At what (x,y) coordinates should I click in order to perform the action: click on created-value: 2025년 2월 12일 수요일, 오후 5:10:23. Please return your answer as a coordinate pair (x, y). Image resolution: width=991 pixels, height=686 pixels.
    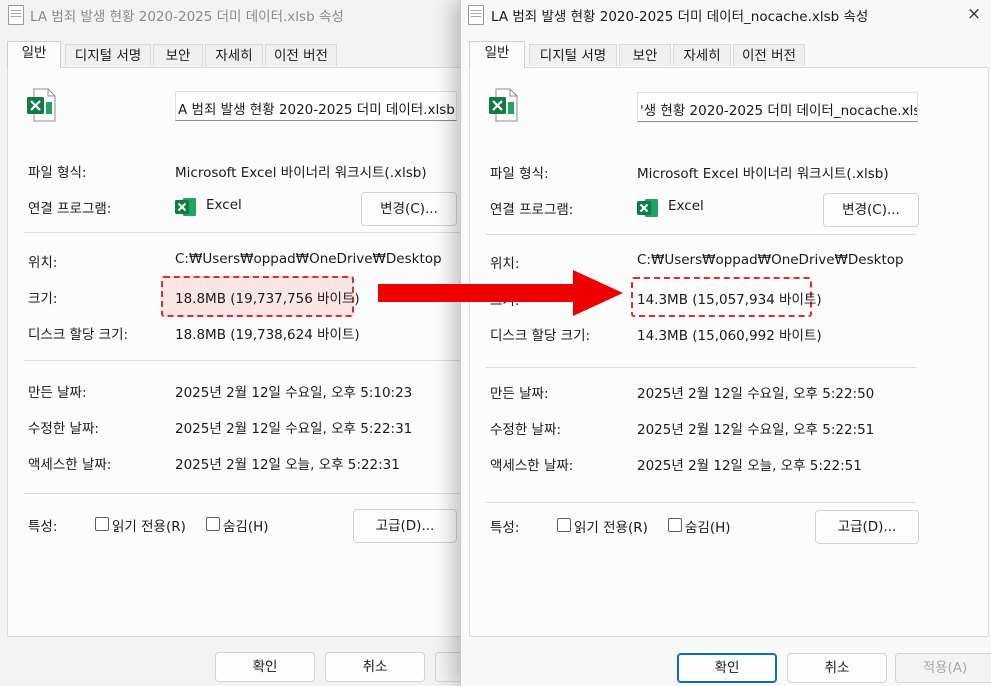
    Looking at the image, I should click on (294, 393).